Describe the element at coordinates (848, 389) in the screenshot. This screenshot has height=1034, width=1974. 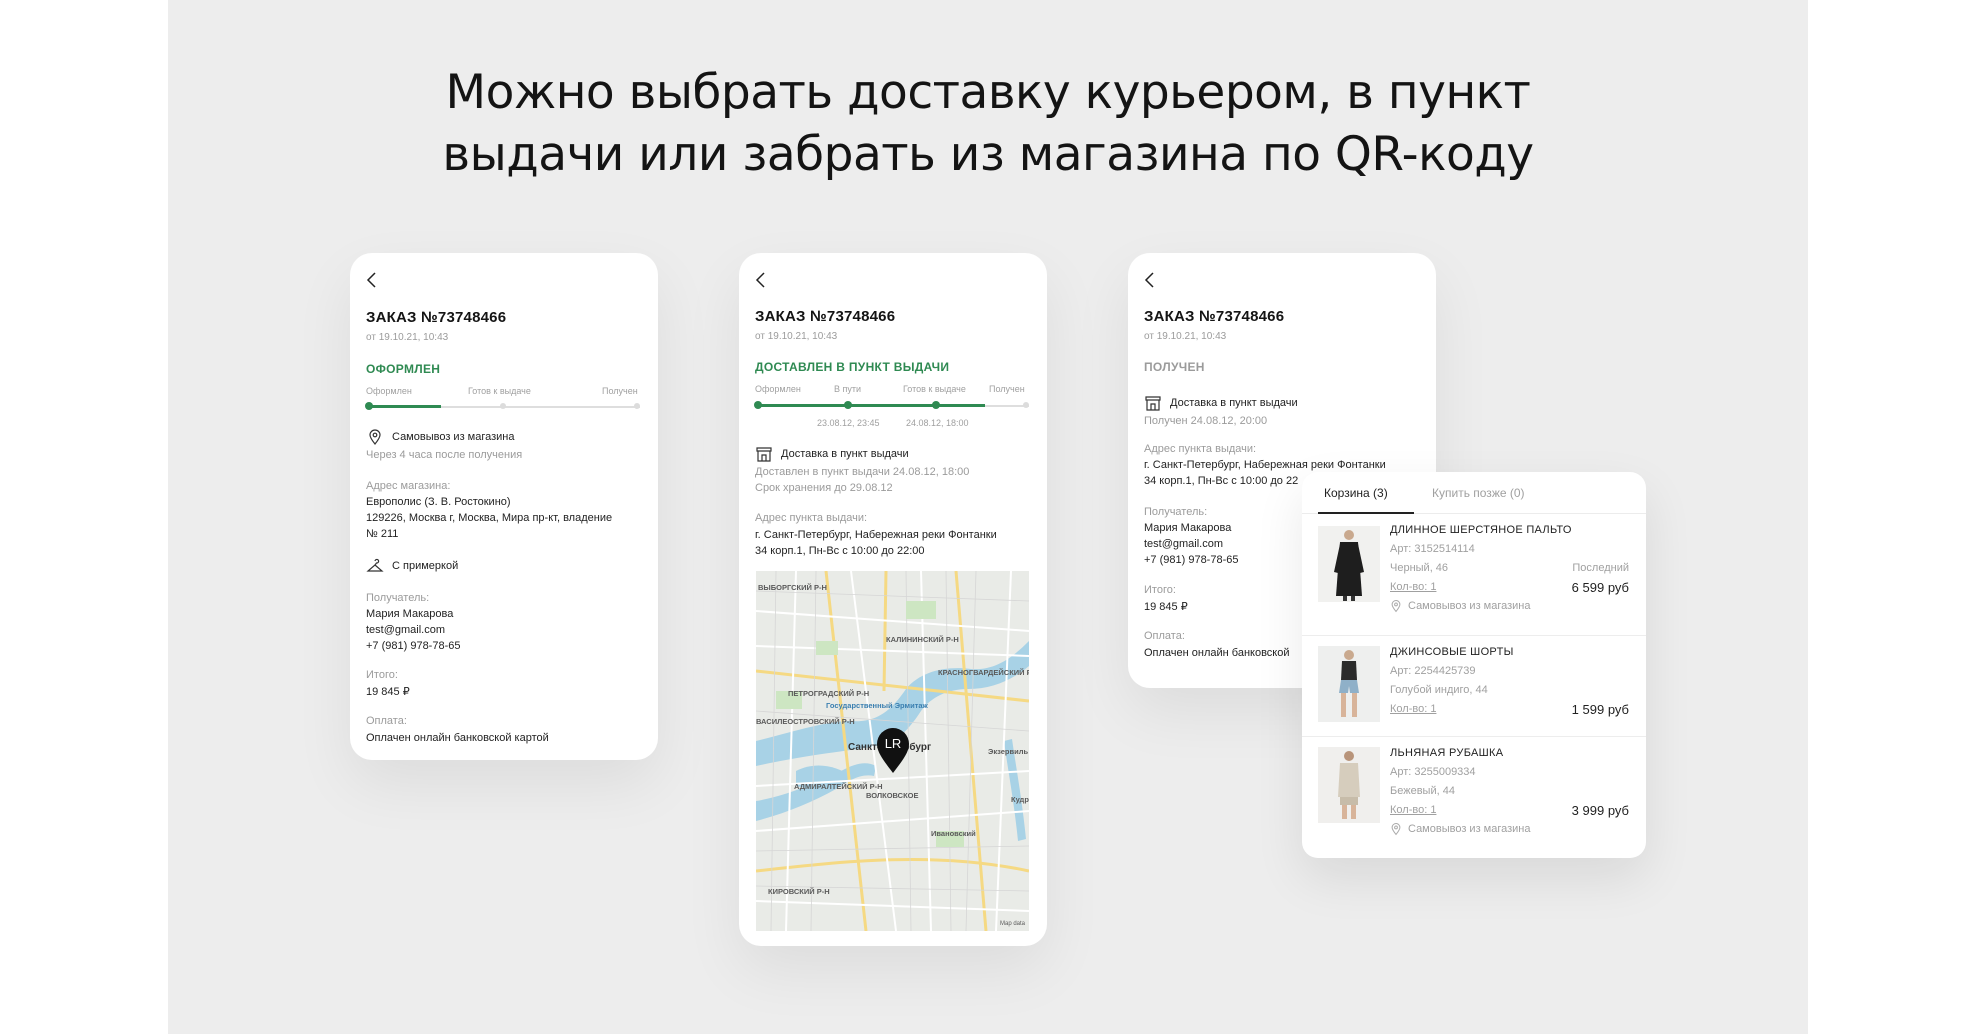
I see `step-label: В пути` at that location.